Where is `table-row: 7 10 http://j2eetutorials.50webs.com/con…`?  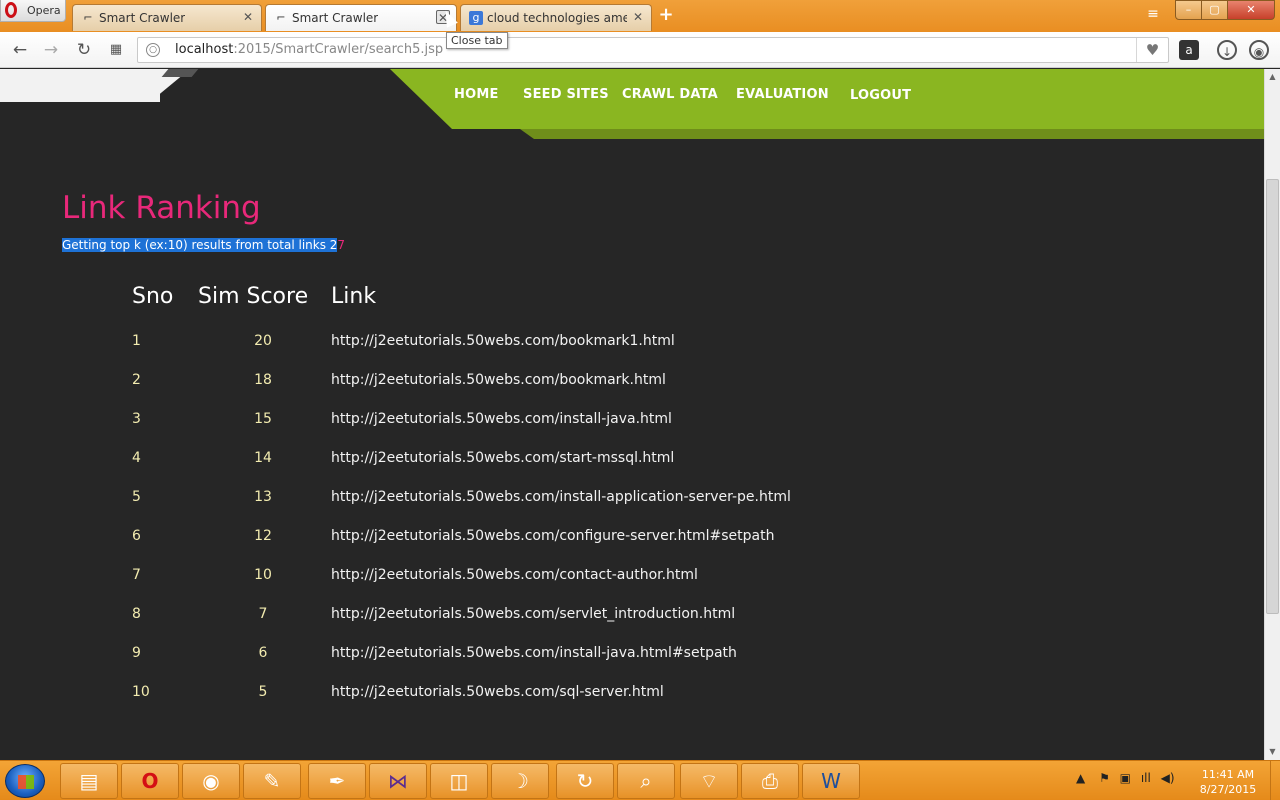 table-row: 7 10 http://j2eetutorials.50webs.com/con… is located at coordinates (632, 577).